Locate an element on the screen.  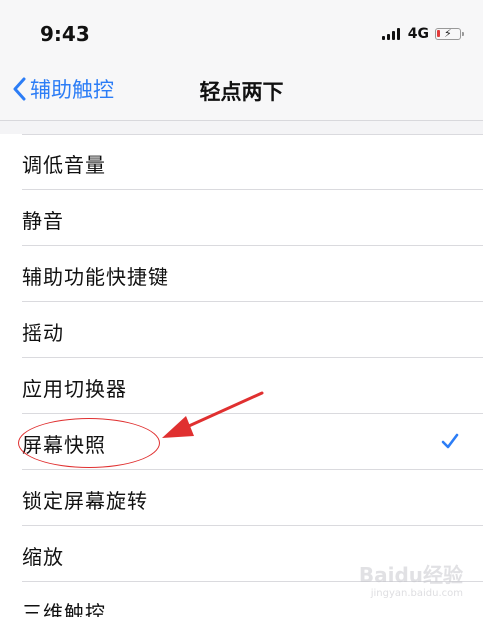
status-indicators: 4G ⚡ is located at coordinates (422, 34).